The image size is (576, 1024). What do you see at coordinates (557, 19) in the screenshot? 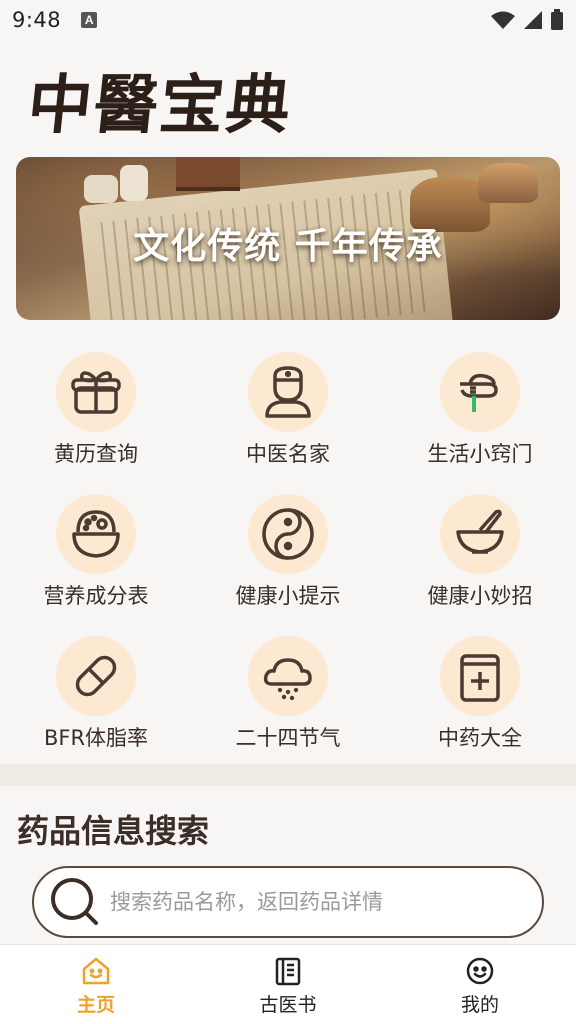
I see `battery-icon` at bounding box center [557, 19].